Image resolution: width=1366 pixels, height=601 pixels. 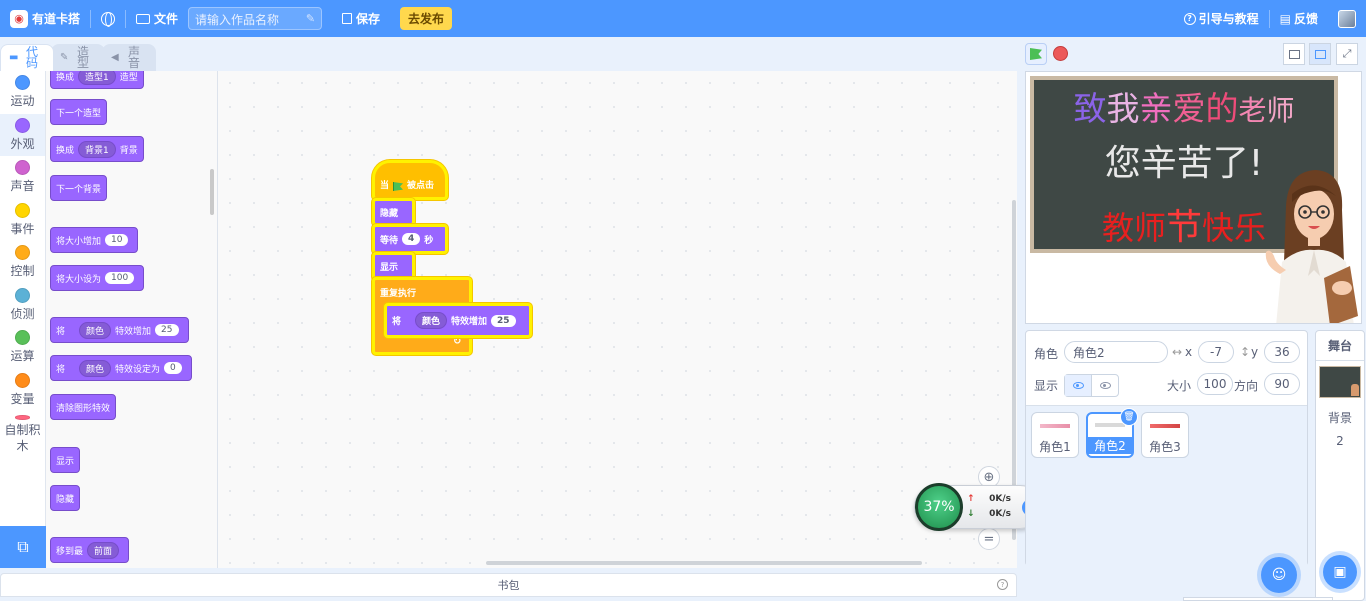 What do you see at coordinates (989, 539) in the screenshot?
I see `zoom-reset-button: =` at bounding box center [989, 539].